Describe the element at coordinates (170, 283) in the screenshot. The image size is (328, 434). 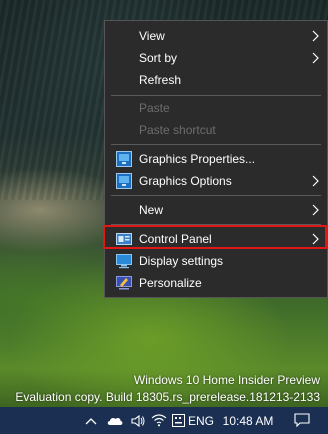
I see `menu-item-label: Personalize` at that location.